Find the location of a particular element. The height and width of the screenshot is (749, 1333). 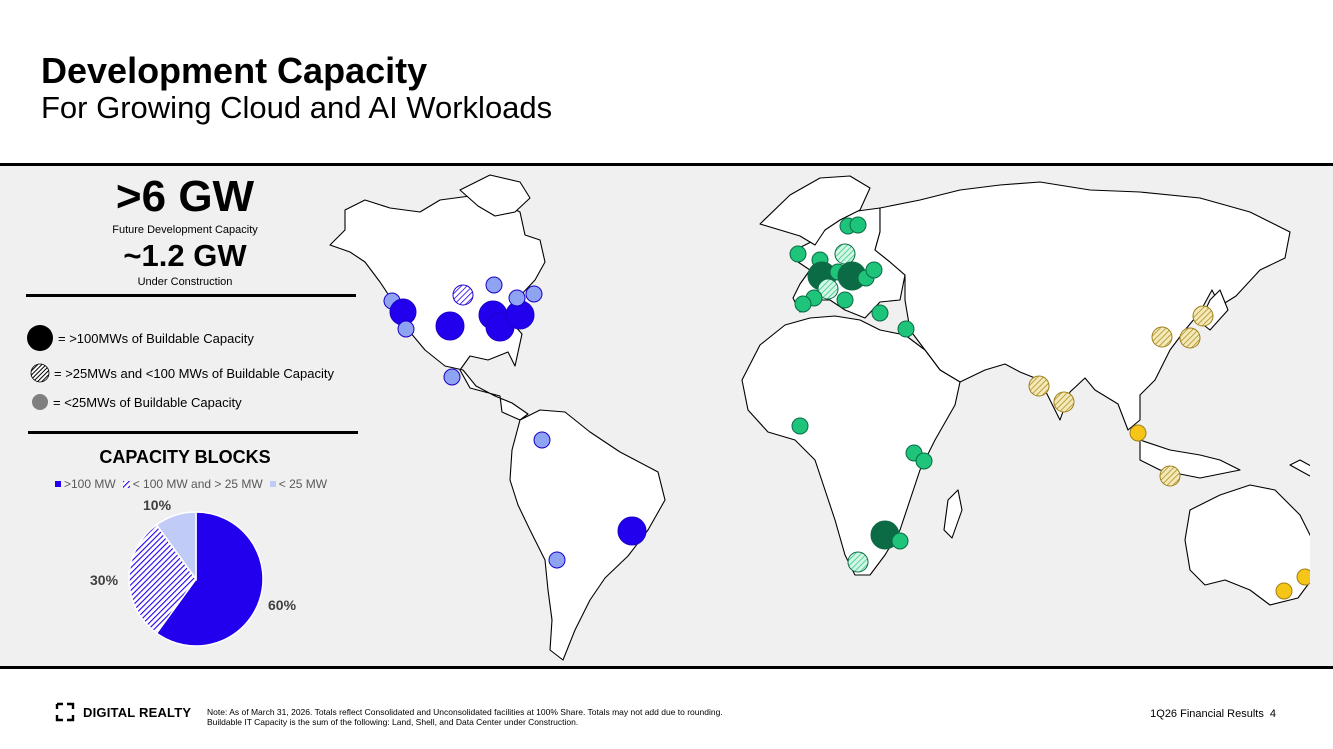

hatched-circle-icon is located at coordinates (40, 373).